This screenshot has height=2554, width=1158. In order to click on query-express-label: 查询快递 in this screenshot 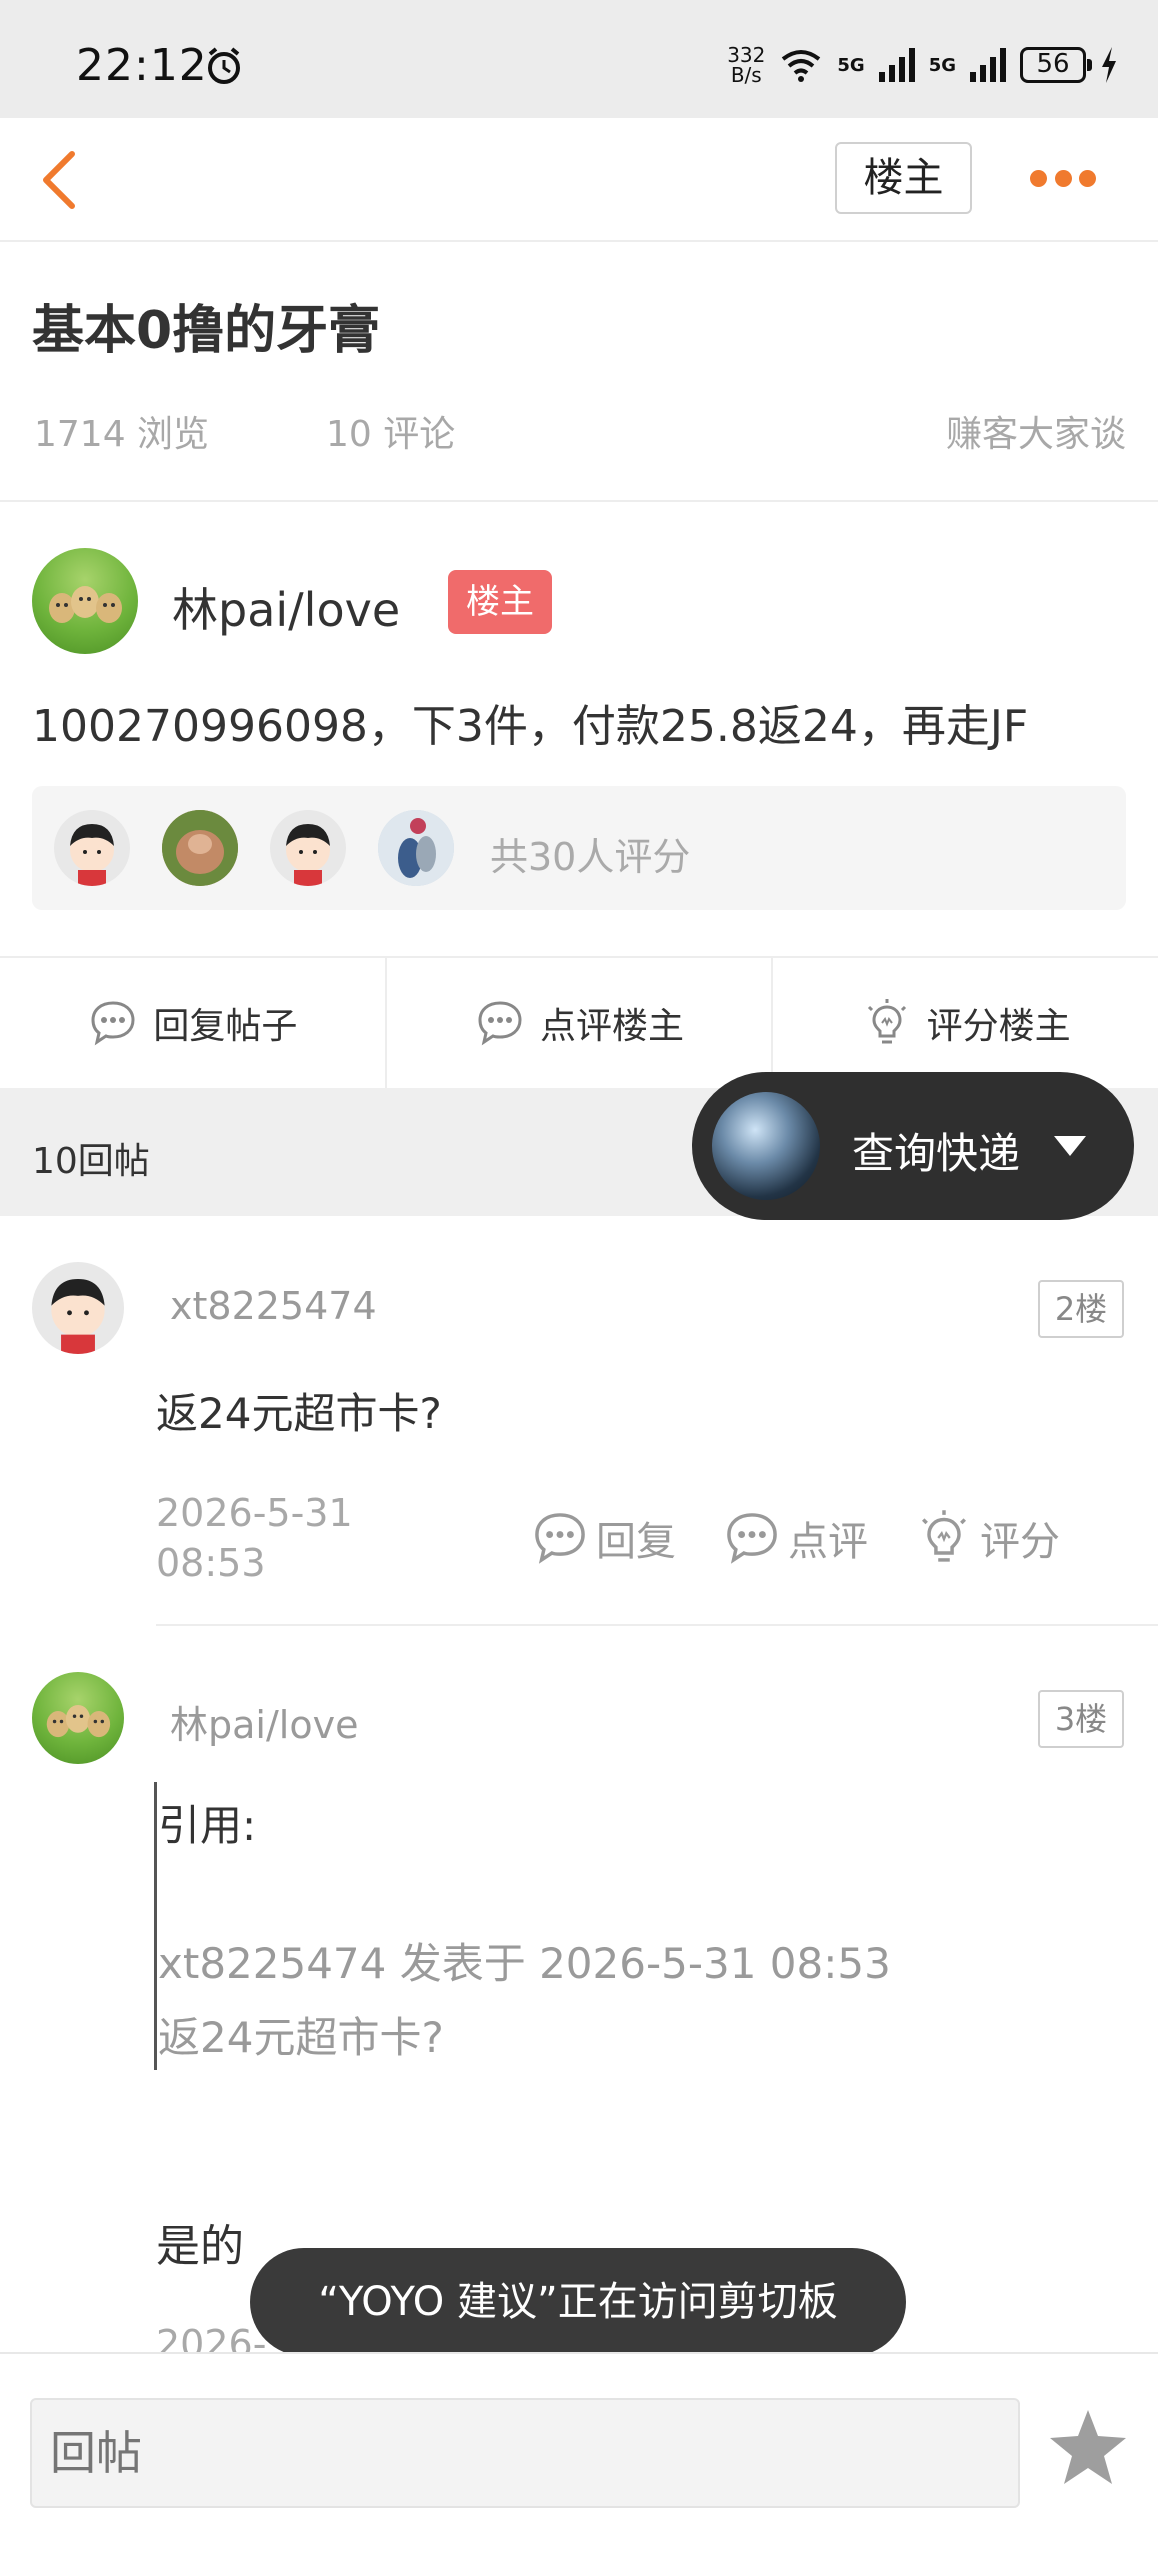, I will do `click(936, 1153)`.